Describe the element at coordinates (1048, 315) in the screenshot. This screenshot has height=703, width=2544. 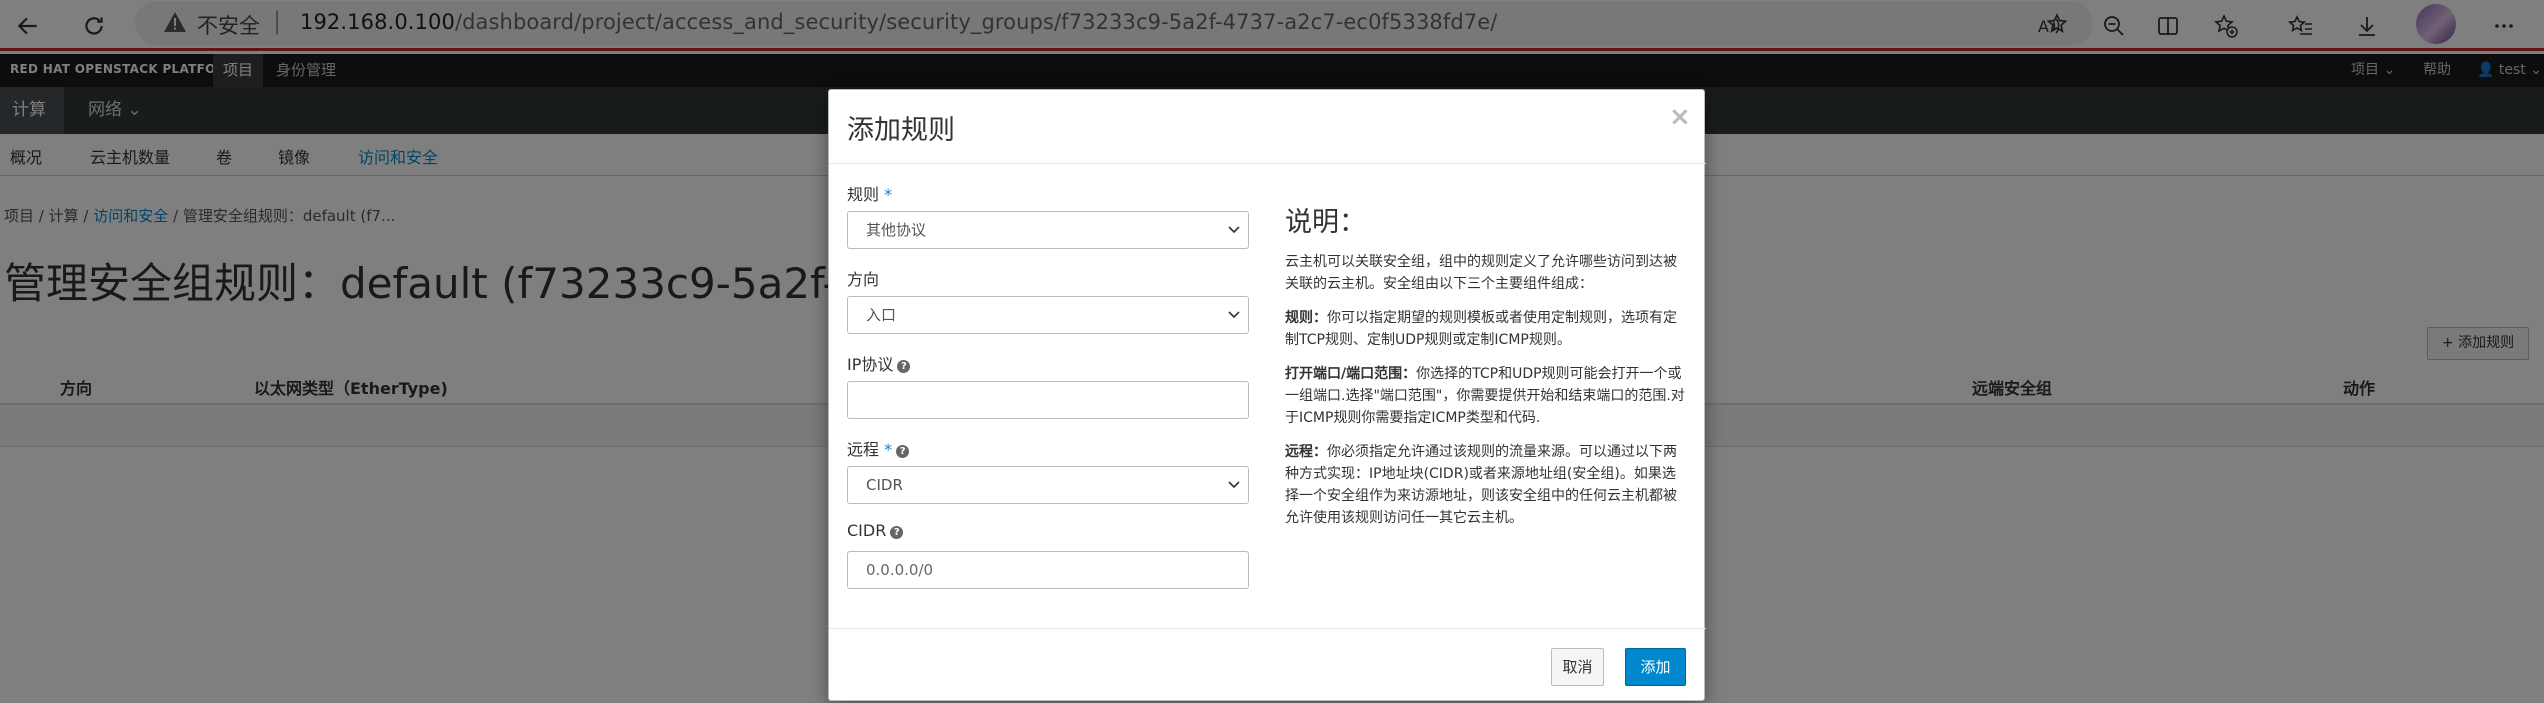
I see `direction-select: 入口` at that location.